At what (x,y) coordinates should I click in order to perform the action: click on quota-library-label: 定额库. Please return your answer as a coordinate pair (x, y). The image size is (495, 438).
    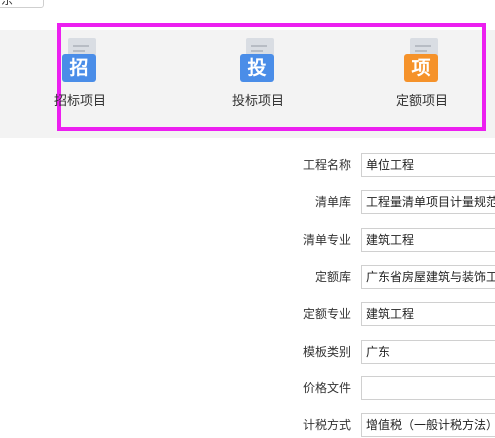
    Looking at the image, I should click on (332, 277).